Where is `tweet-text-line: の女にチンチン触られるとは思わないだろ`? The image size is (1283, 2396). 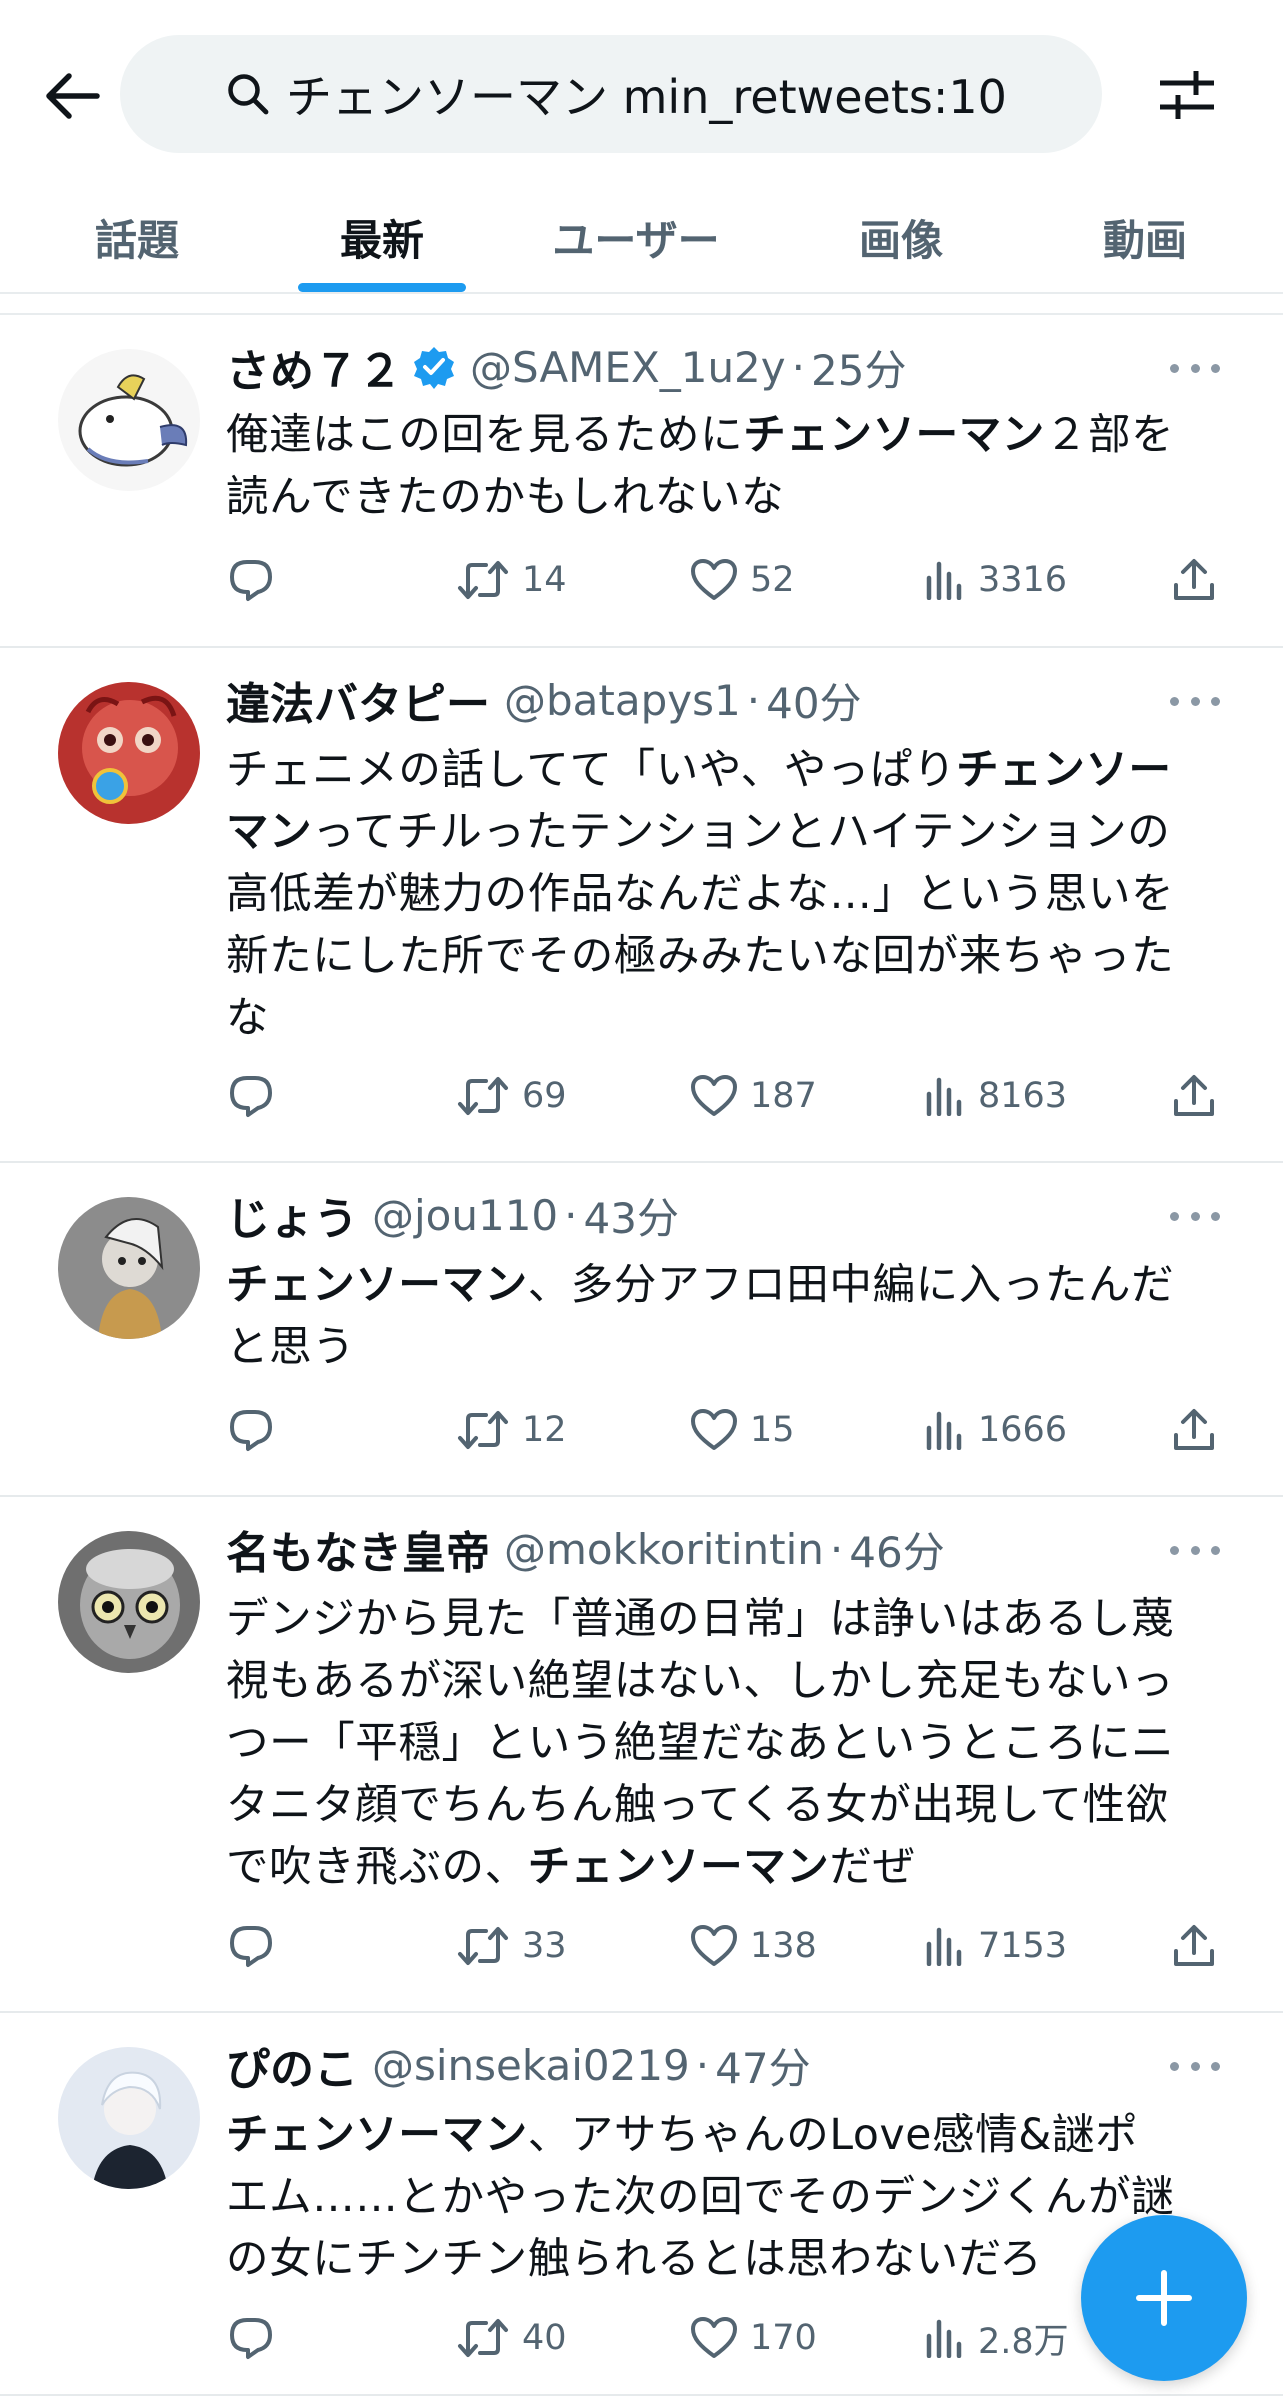
tweet-text-line: の女にチンチン触られるとは思わないだろ is located at coordinates (726, 2260).